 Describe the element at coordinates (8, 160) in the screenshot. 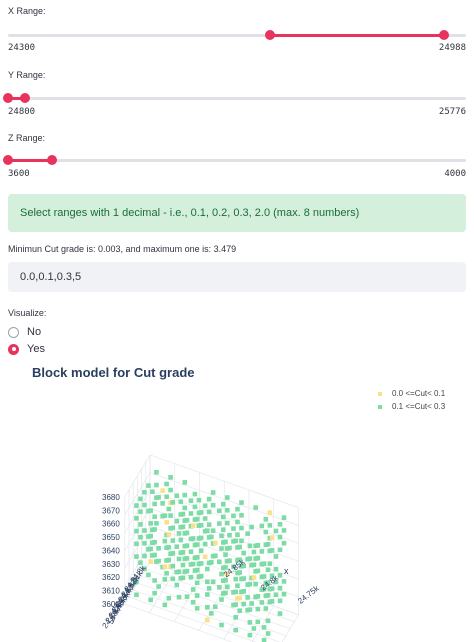

I see `z-range-low-handle` at that location.